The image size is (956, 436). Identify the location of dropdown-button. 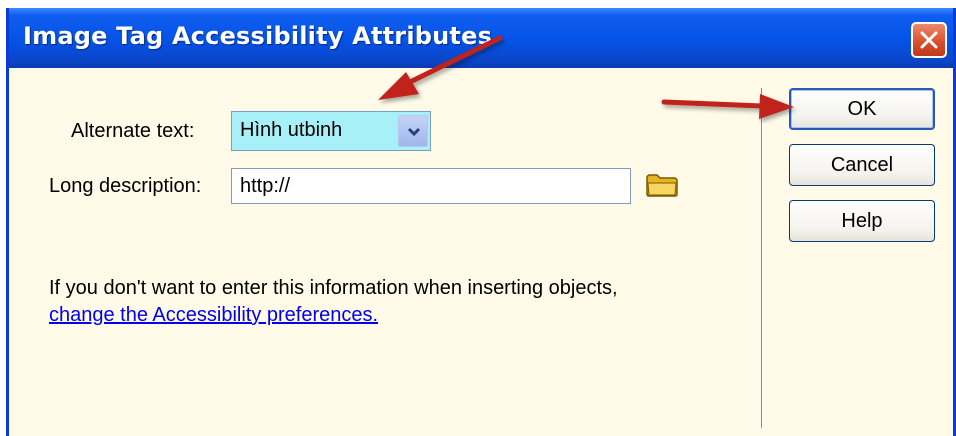
(413, 131).